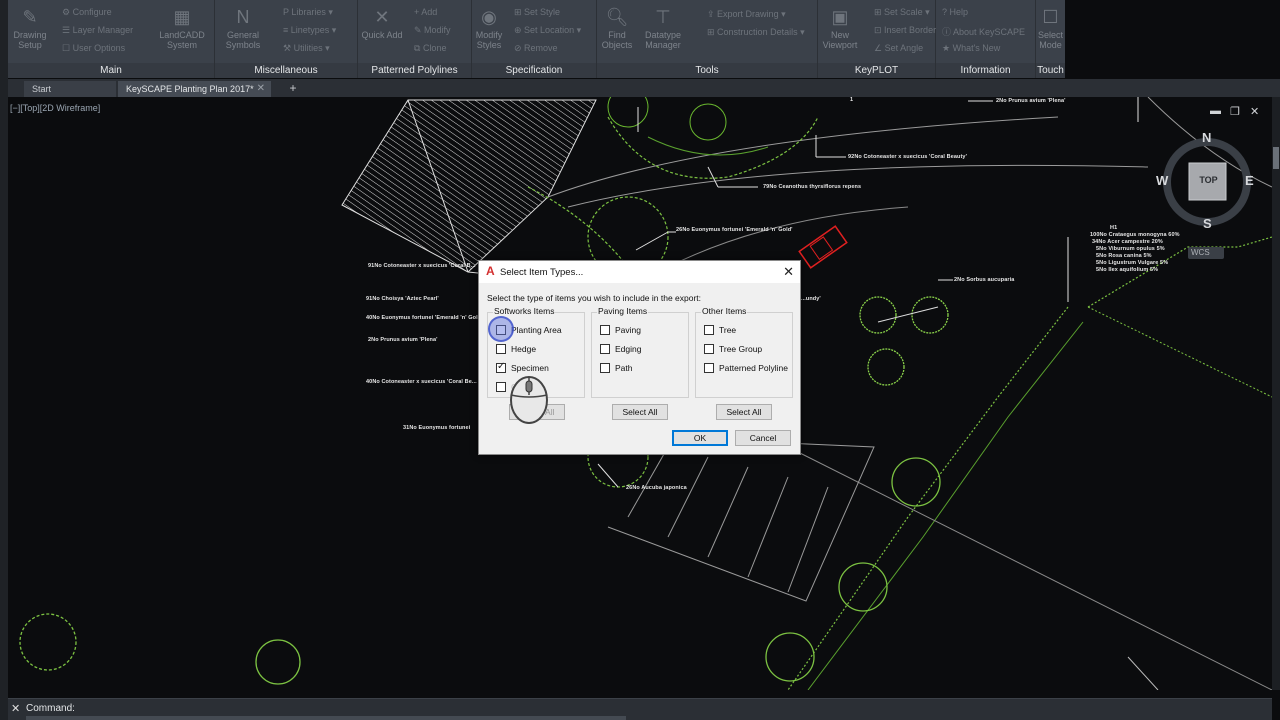 This screenshot has height=720, width=1280. I want to click on cancel-button: Cancel, so click(763, 438).